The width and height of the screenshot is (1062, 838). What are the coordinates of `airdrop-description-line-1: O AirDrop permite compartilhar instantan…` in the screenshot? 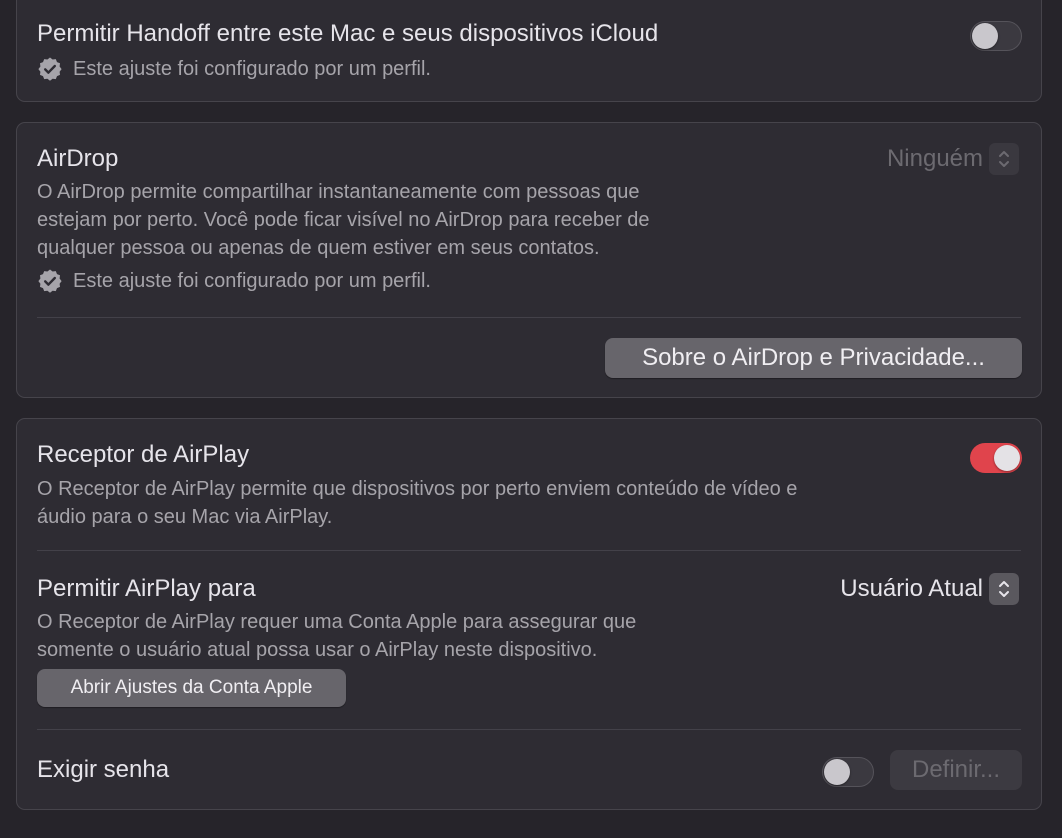 It's located at (338, 192).